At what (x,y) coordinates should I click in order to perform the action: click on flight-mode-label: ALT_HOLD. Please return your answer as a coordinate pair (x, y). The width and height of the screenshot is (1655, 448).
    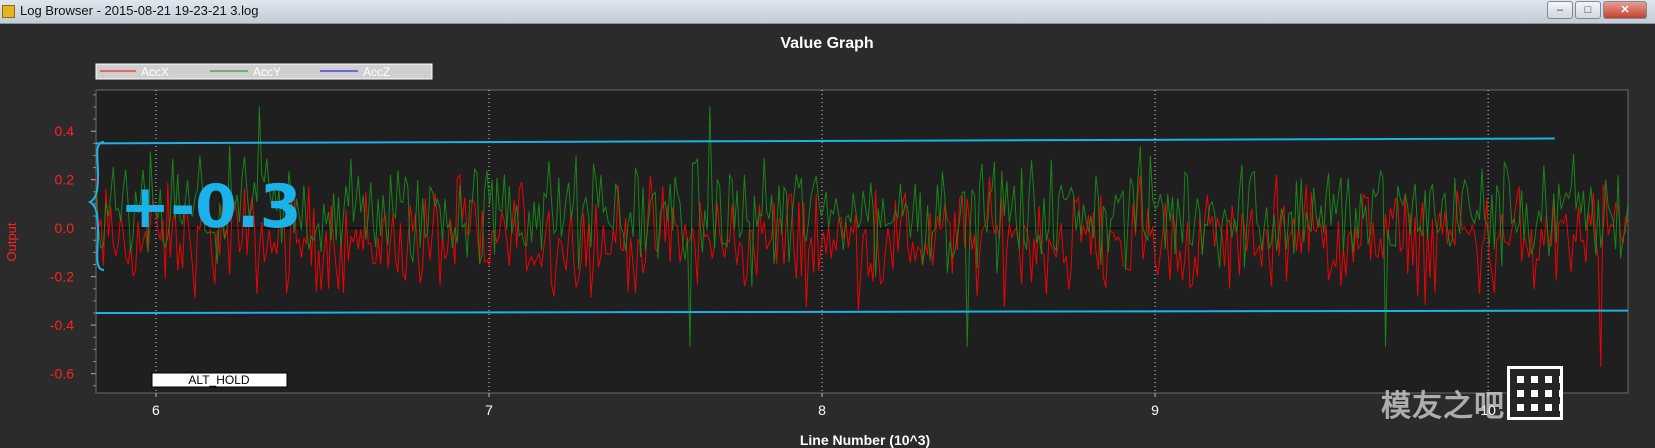
    Looking at the image, I should click on (218, 380).